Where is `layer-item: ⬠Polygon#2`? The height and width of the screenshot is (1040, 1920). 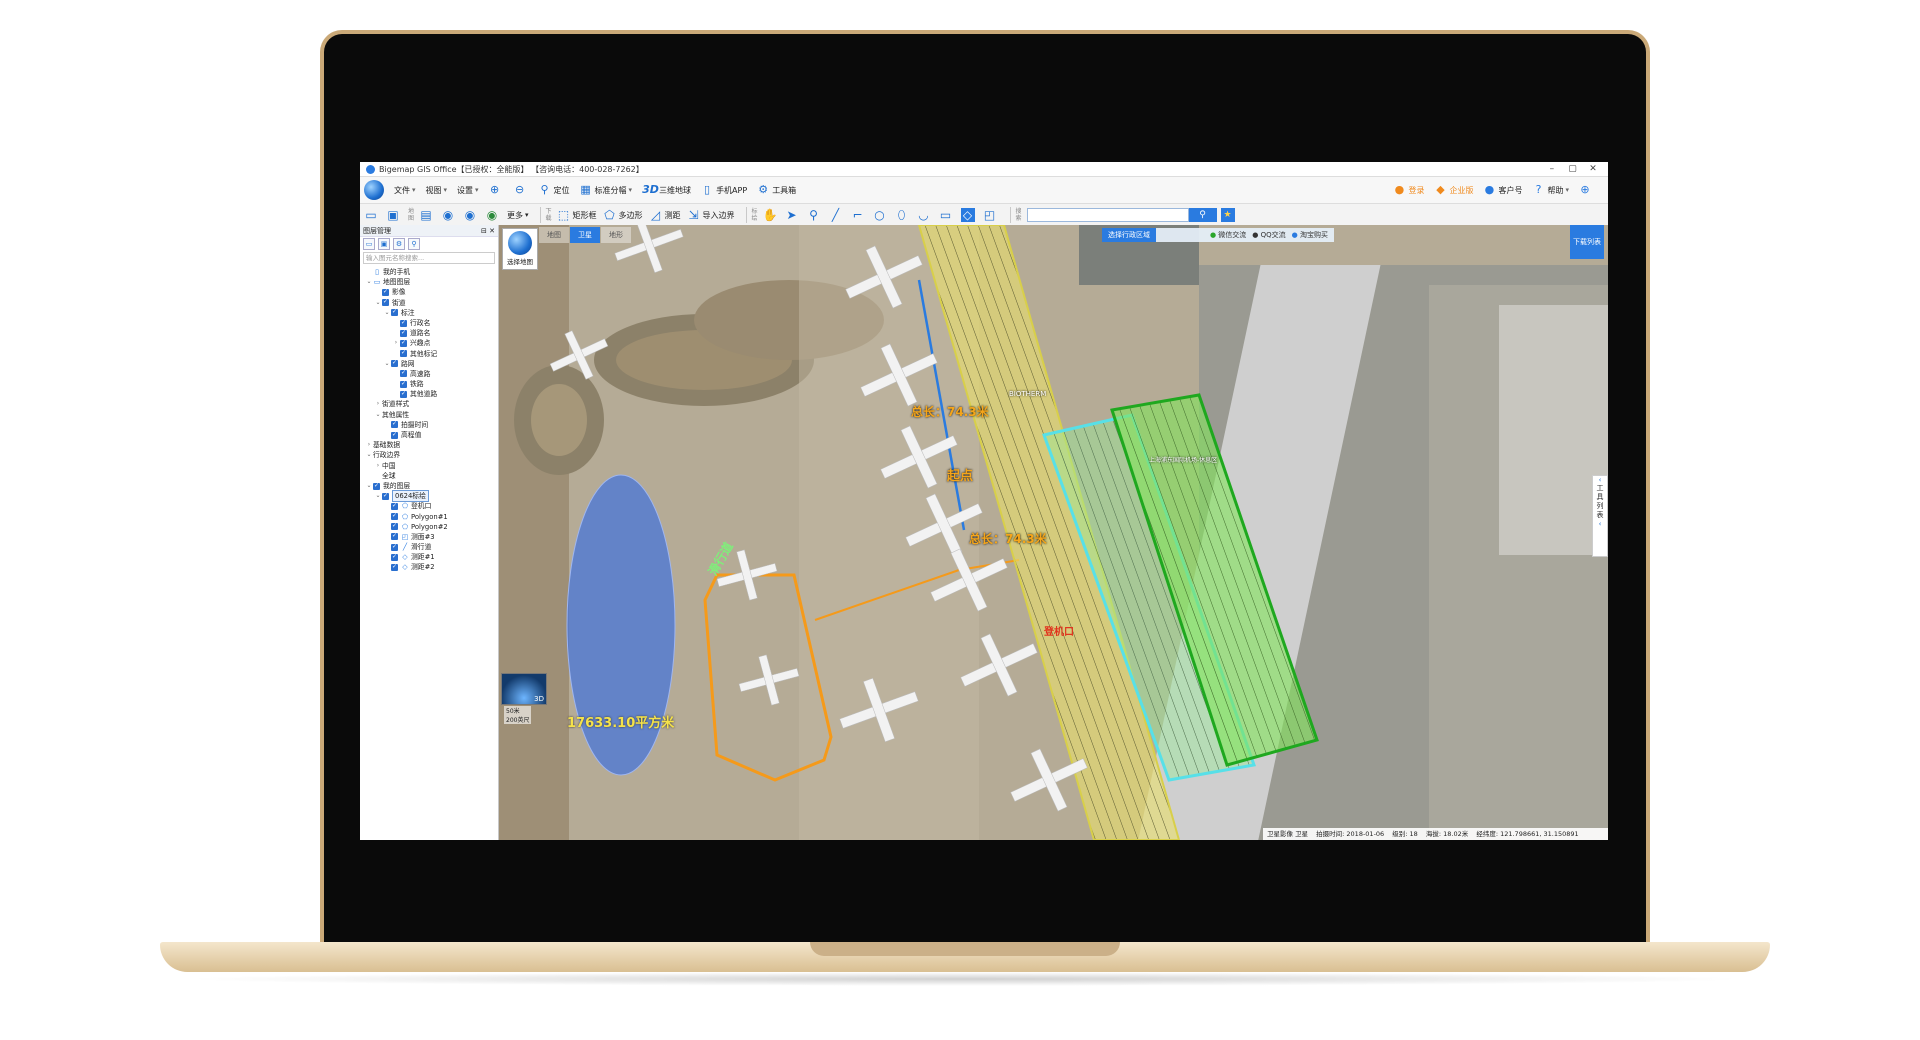
layer-item: ⬠Polygon#2 is located at coordinates (429, 526).